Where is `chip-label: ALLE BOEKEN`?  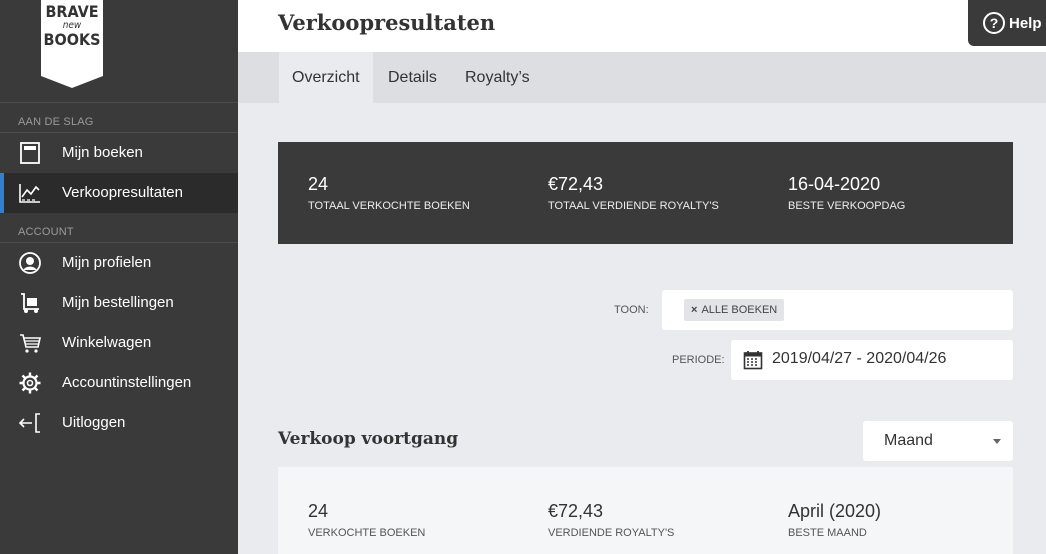 chip-label: ALLE BOEKEN is located at coordinates (739, 310).